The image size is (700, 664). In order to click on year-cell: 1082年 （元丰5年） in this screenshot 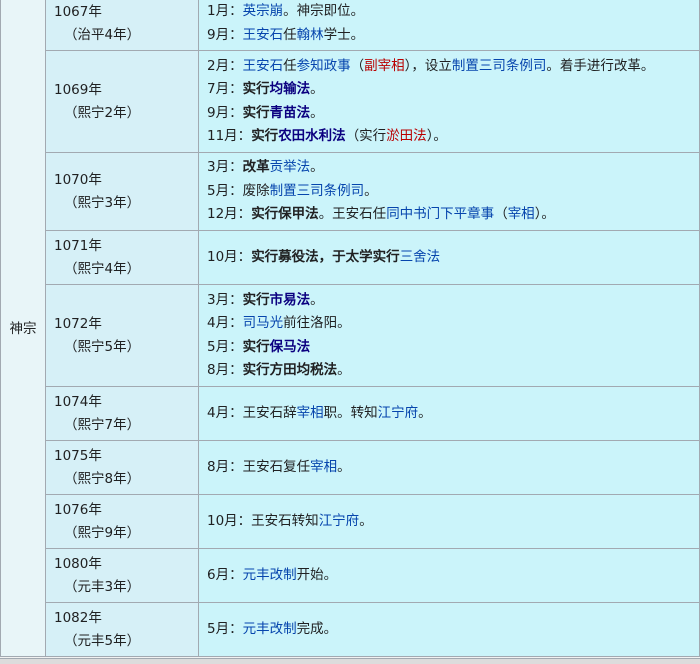, I will do `click(122, 629)`.